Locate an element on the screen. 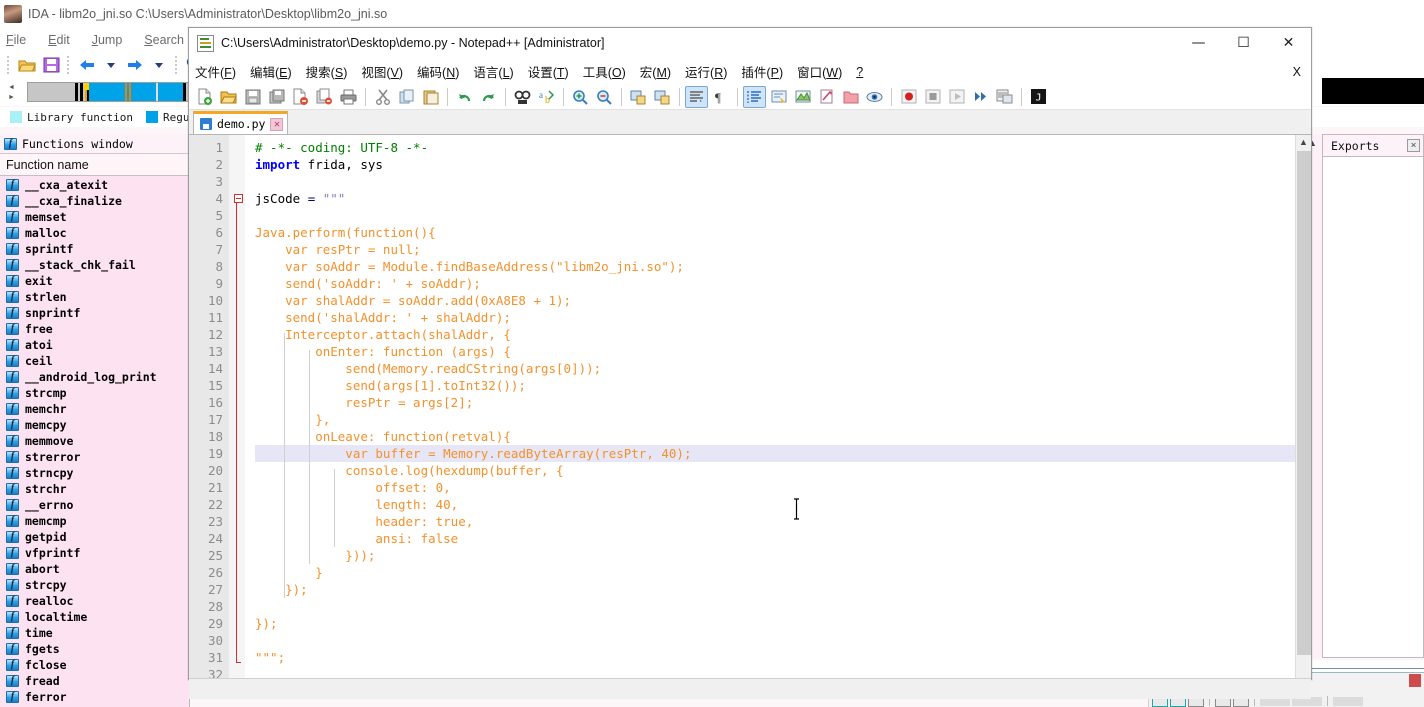 The height and width of the screenshot is (707, 1424). code-line: send('shalAddr: ' + shalAddr); is located at coordinates (783, 317).